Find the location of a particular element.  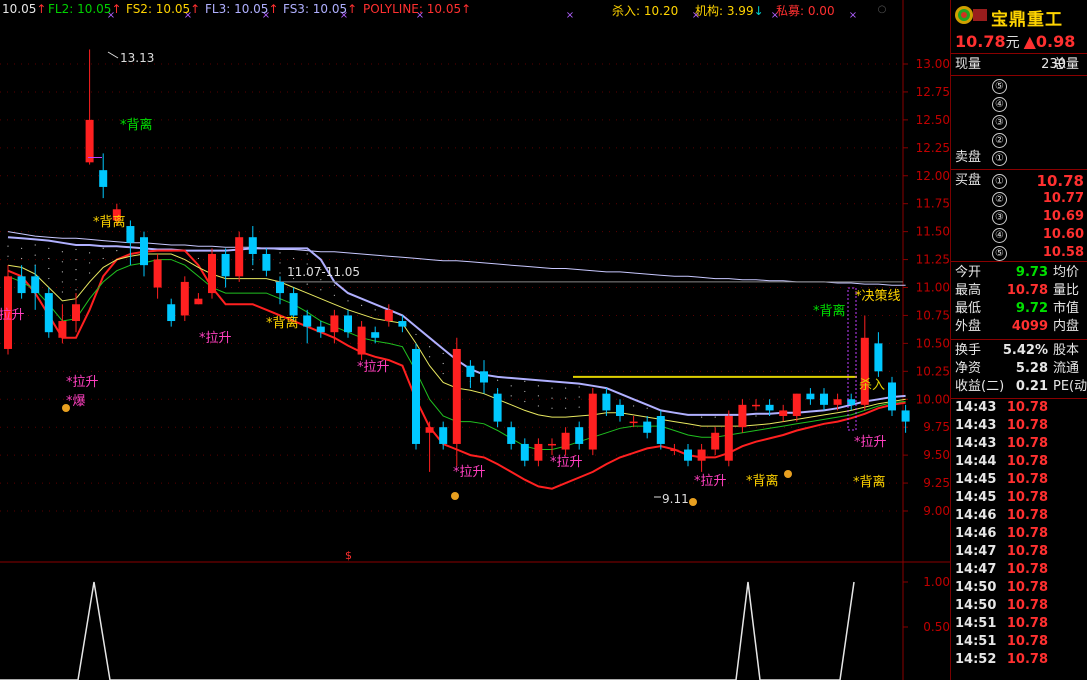

bid-level: 买盘 ① 10.78 is located at coordinates (1019, 181).